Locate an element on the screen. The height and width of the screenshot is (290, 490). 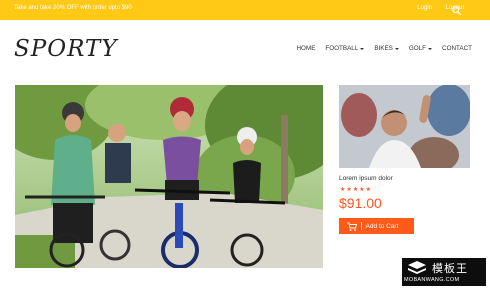
site-logo: SPORTY is located at coordinates (66, 49).